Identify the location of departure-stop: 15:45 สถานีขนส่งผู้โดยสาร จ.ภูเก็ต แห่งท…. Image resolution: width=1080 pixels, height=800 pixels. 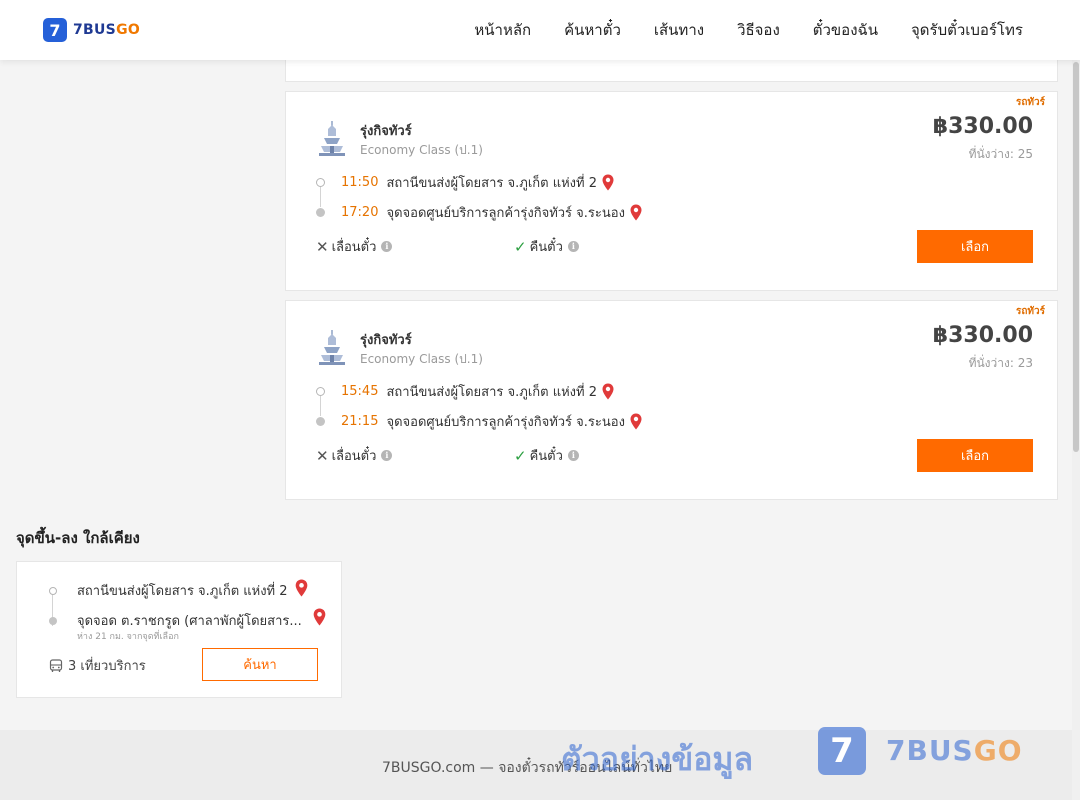
(465, 391).